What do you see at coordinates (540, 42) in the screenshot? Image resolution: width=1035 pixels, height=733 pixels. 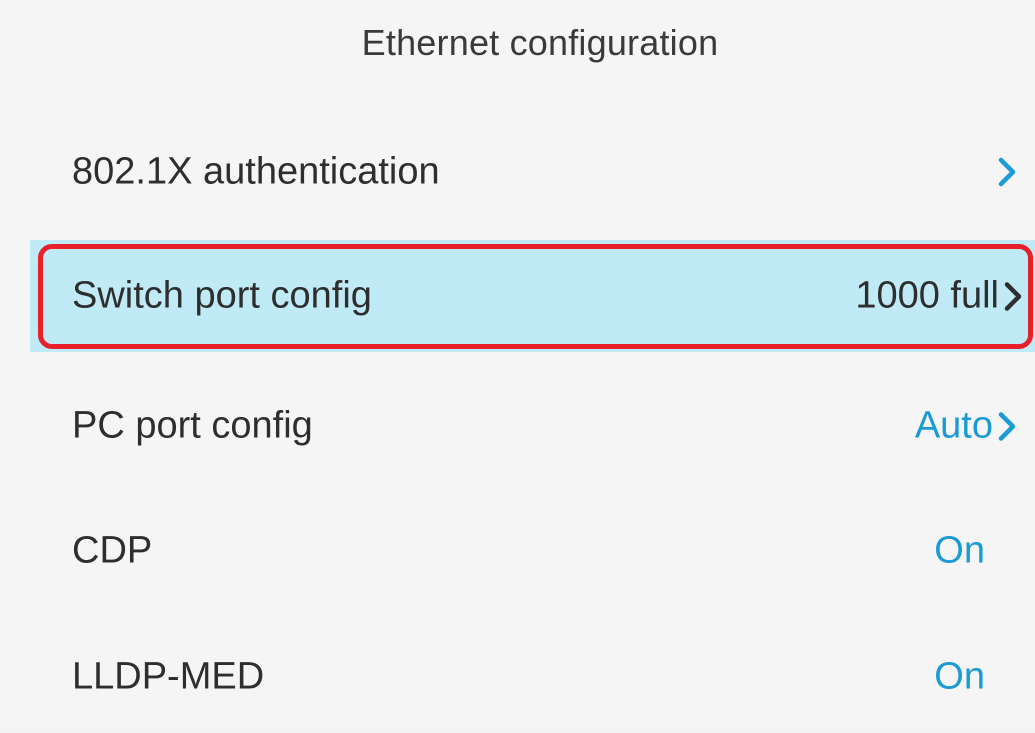 I see `page-title: Ethernet configuration` at bounding box center [540, 42].